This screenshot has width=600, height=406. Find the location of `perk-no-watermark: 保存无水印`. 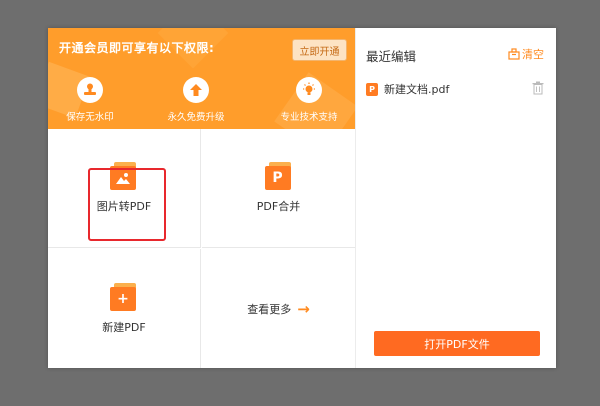

perk-no-watermark: 保存无水印 is located at coordinates (90, 100).